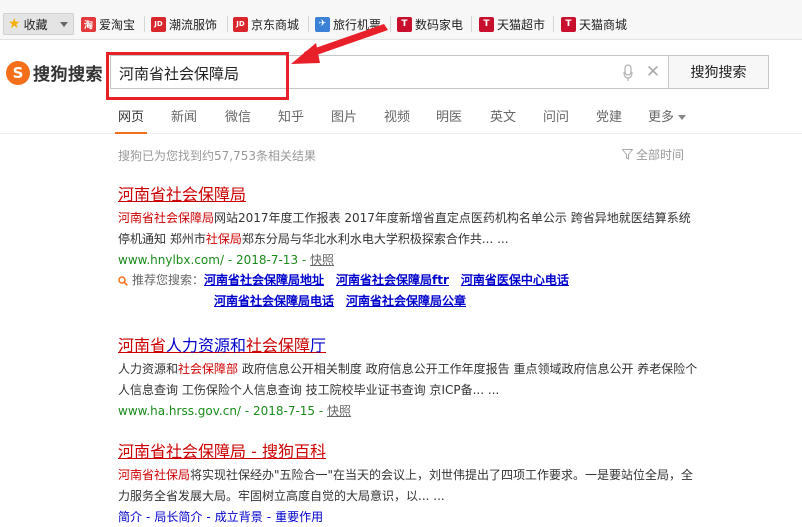 The width and height of the screenshot is (802, 527). What do you see at coordinates (184, 115) in the screenshot?
I see `tab-news: 新闻` at bounding box center [184, 115].